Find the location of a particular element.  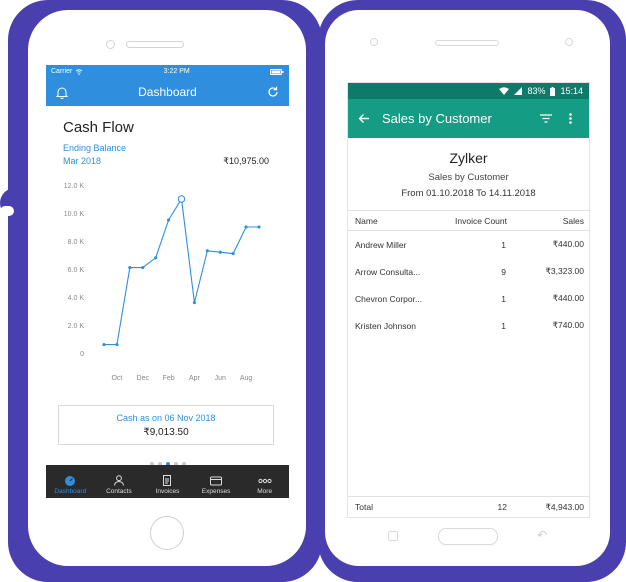

column-header-name: Name is located at coordinates (392, 221).